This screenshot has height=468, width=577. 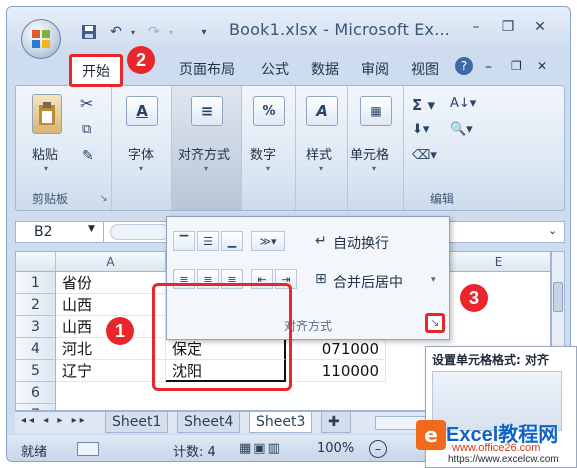 I want to click on close-icon: ✕, so click(x=540, y=29).